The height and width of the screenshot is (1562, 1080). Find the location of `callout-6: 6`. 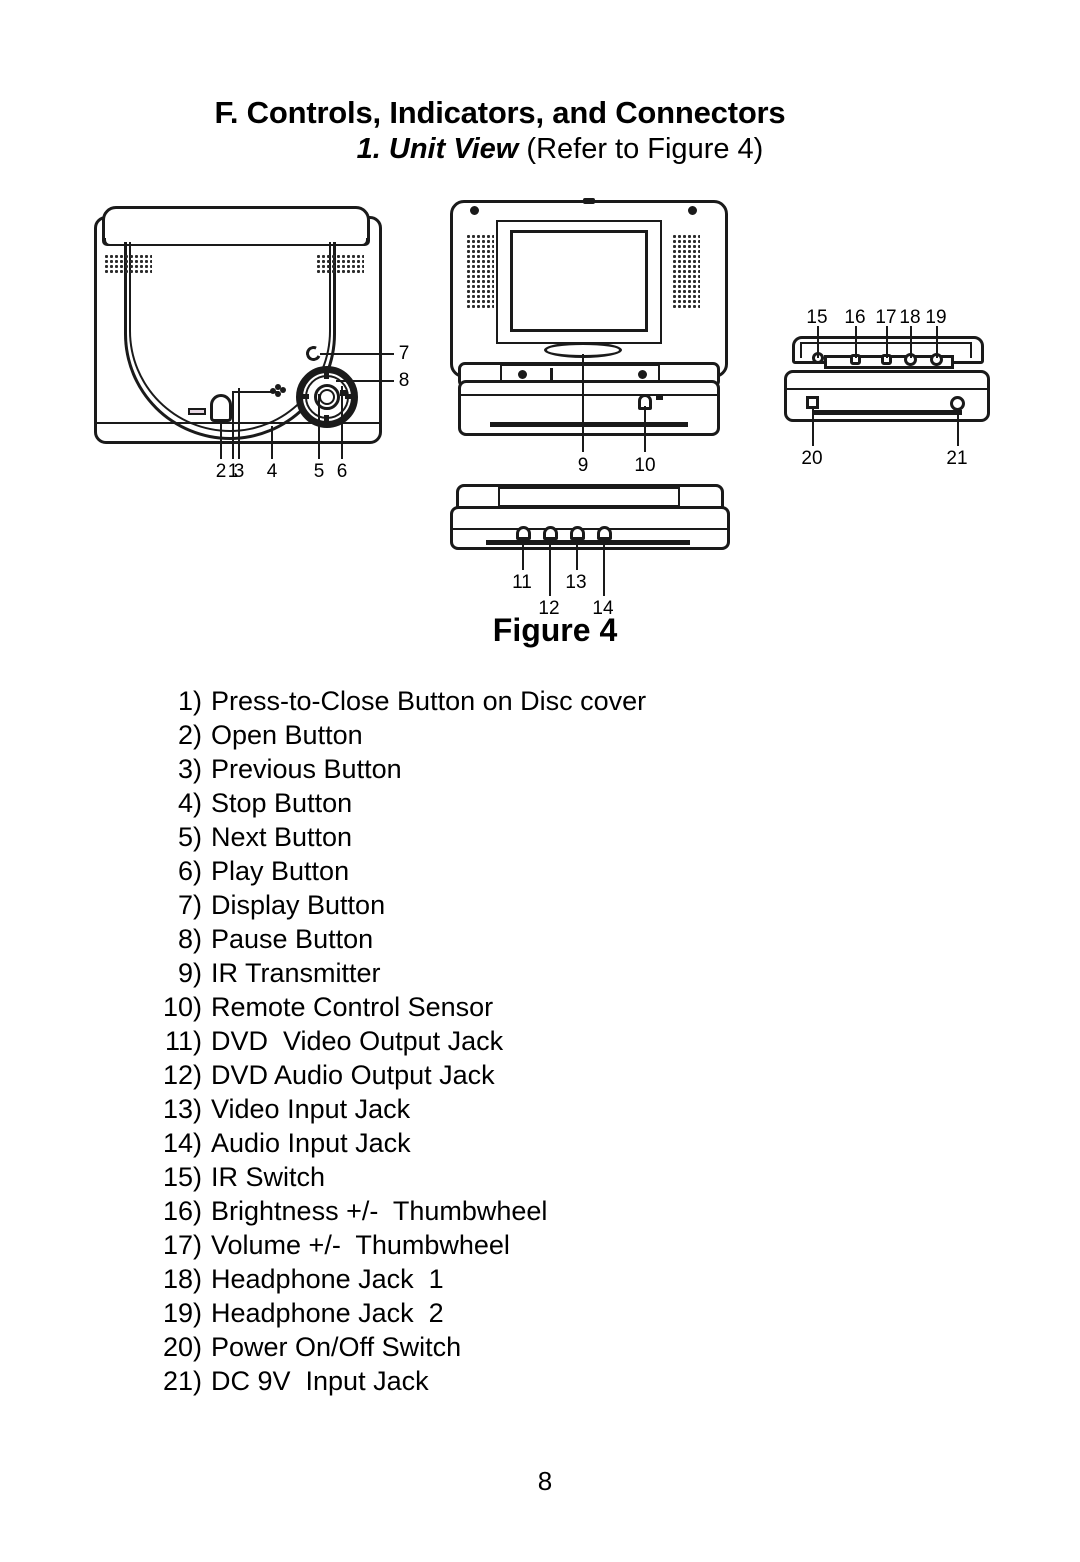

callout-6: 6 is located at coordinates (342, 471).